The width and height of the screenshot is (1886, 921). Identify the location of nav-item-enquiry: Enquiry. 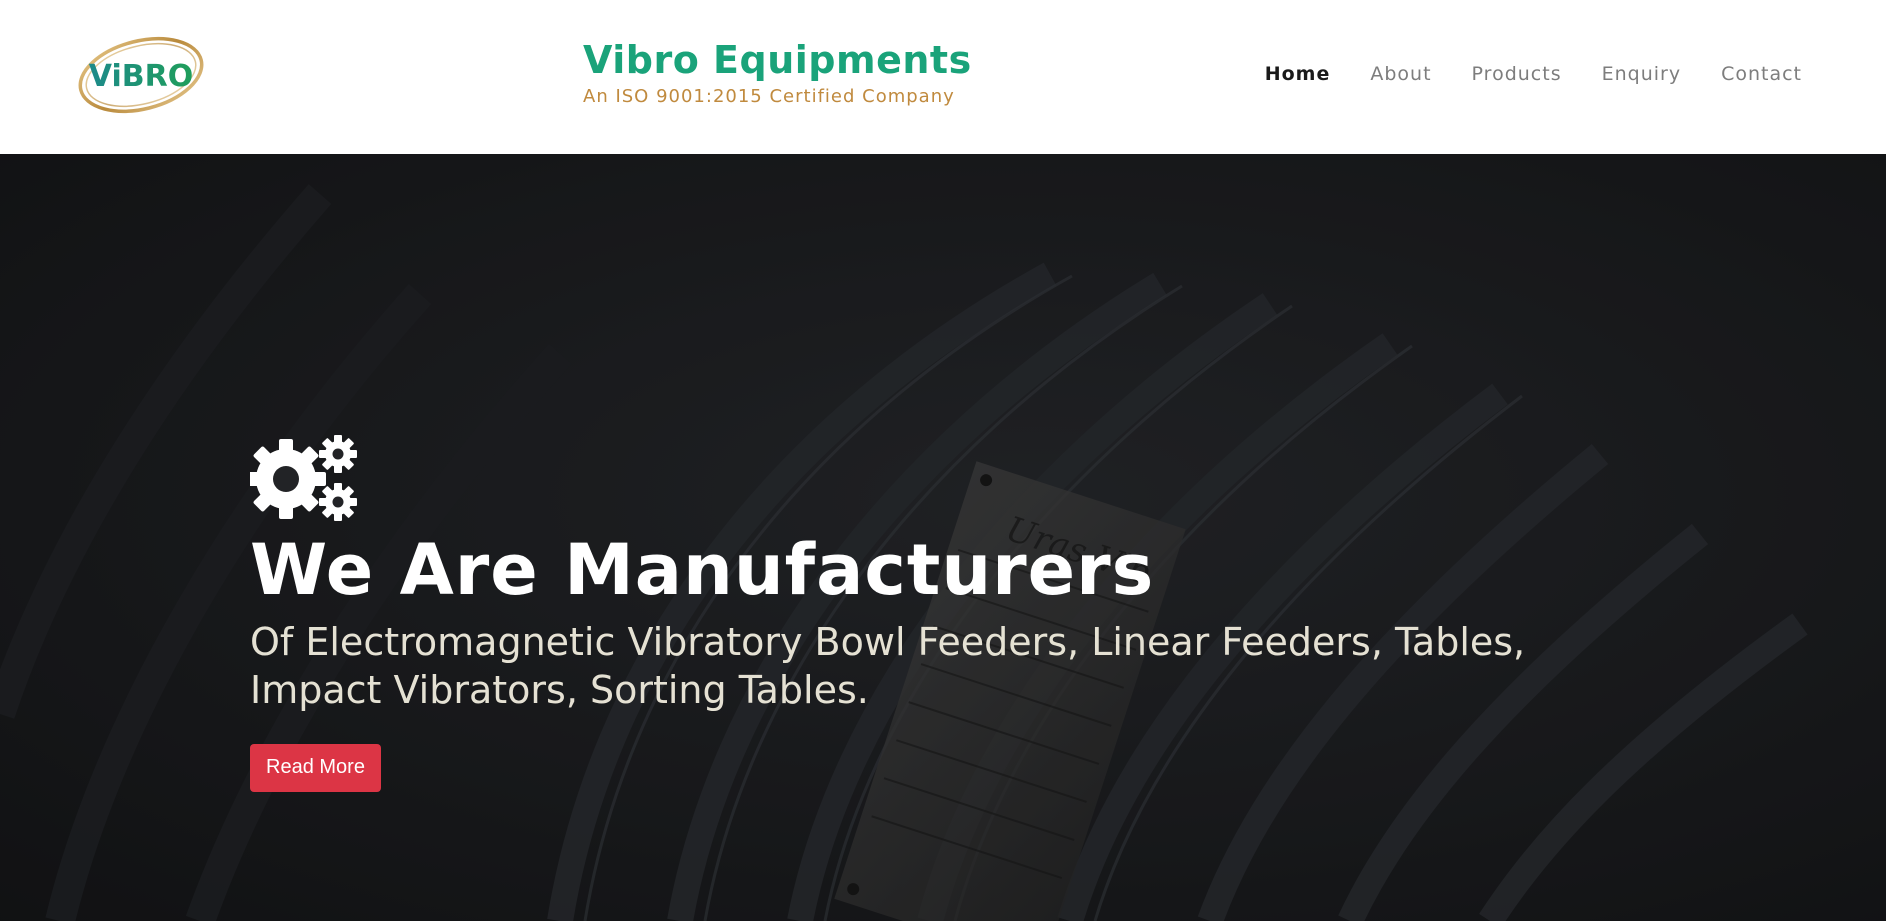
(1641, 74).